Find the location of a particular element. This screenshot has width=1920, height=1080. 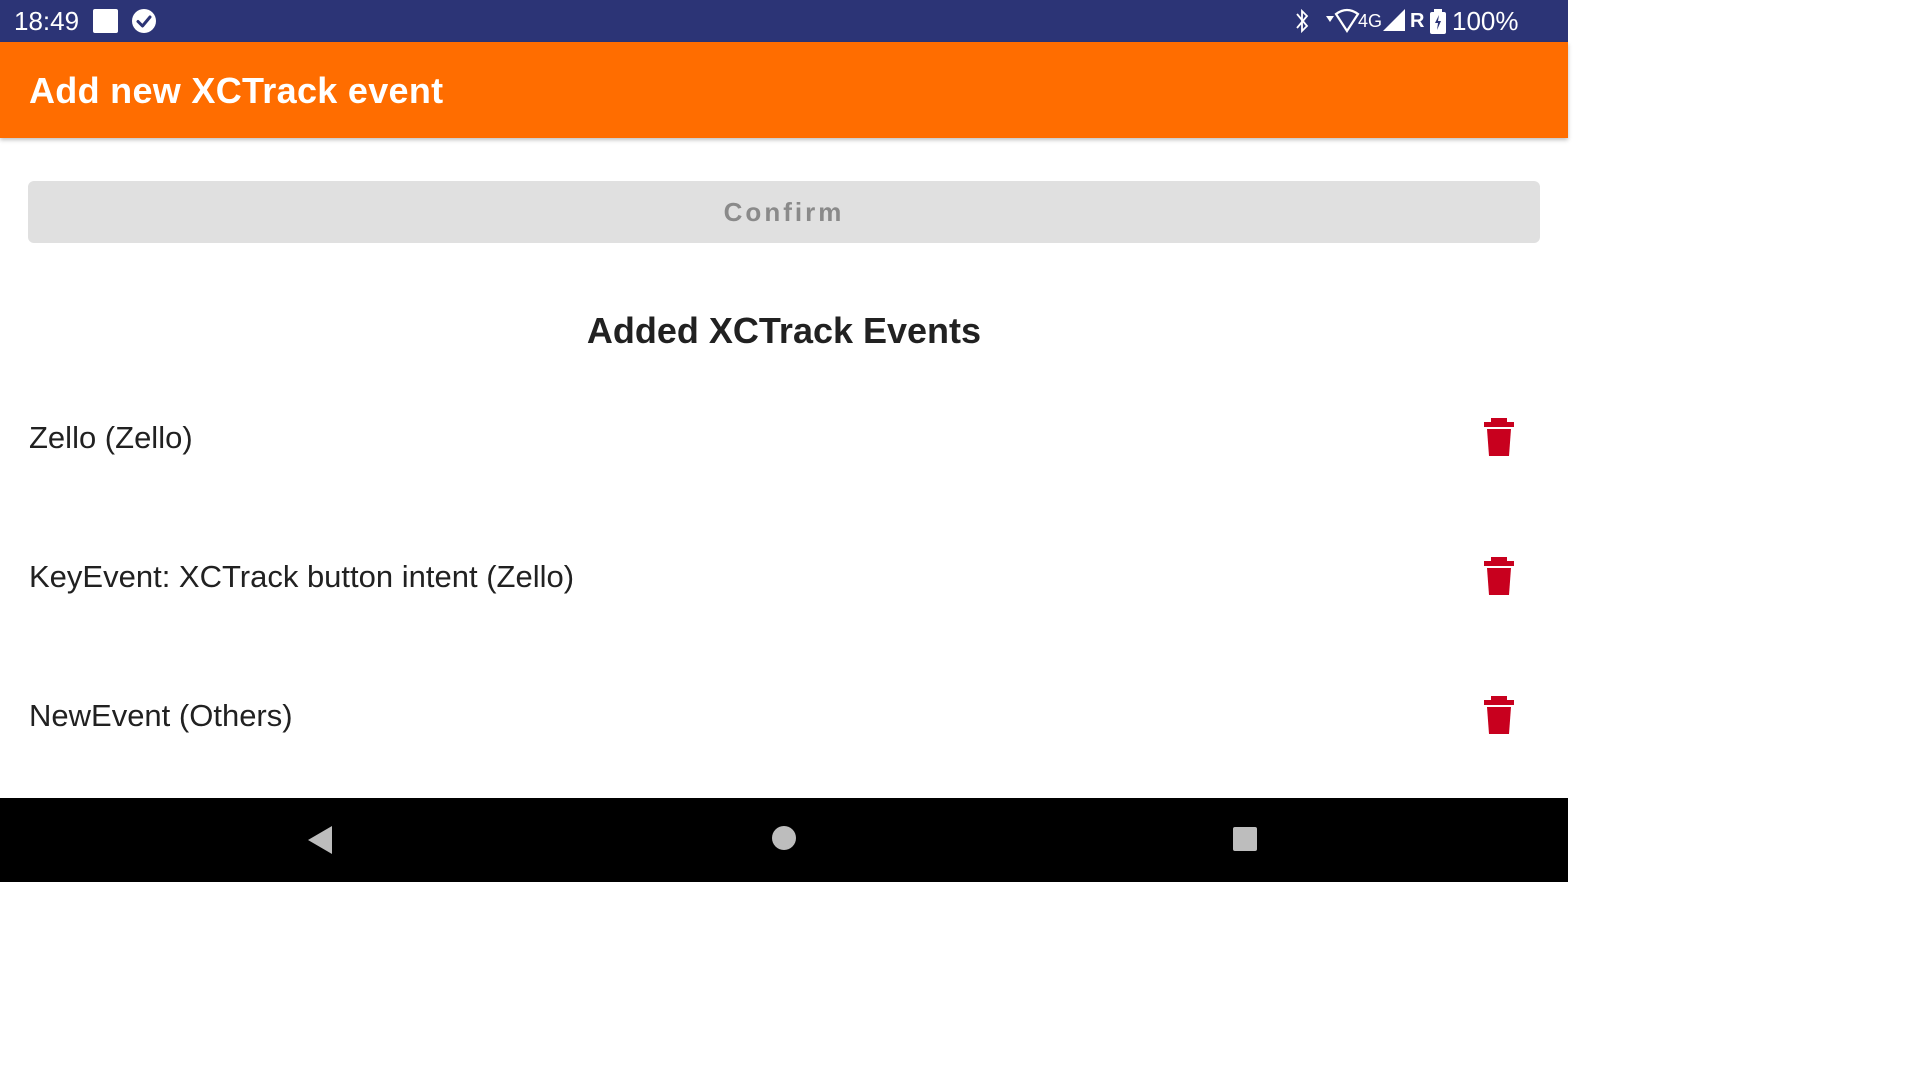

check-circle-icon is located at coordinates (144, 21).